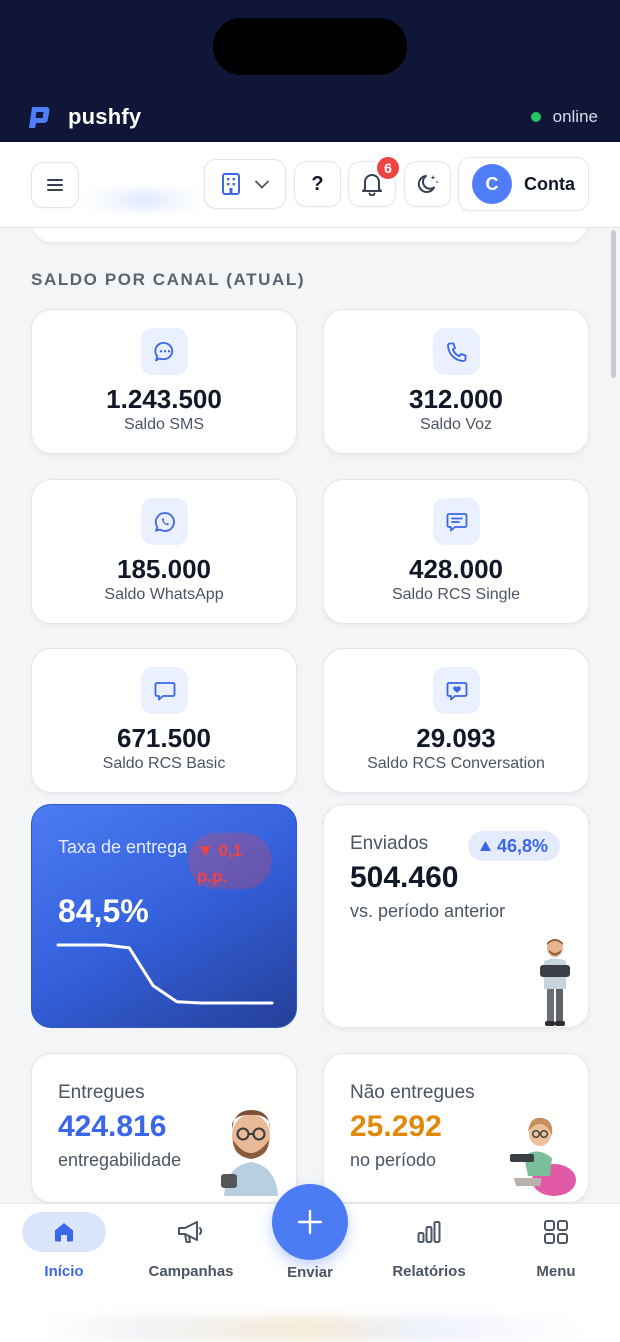  I want to click on channel-balance: 29.093, so click(456, 738).